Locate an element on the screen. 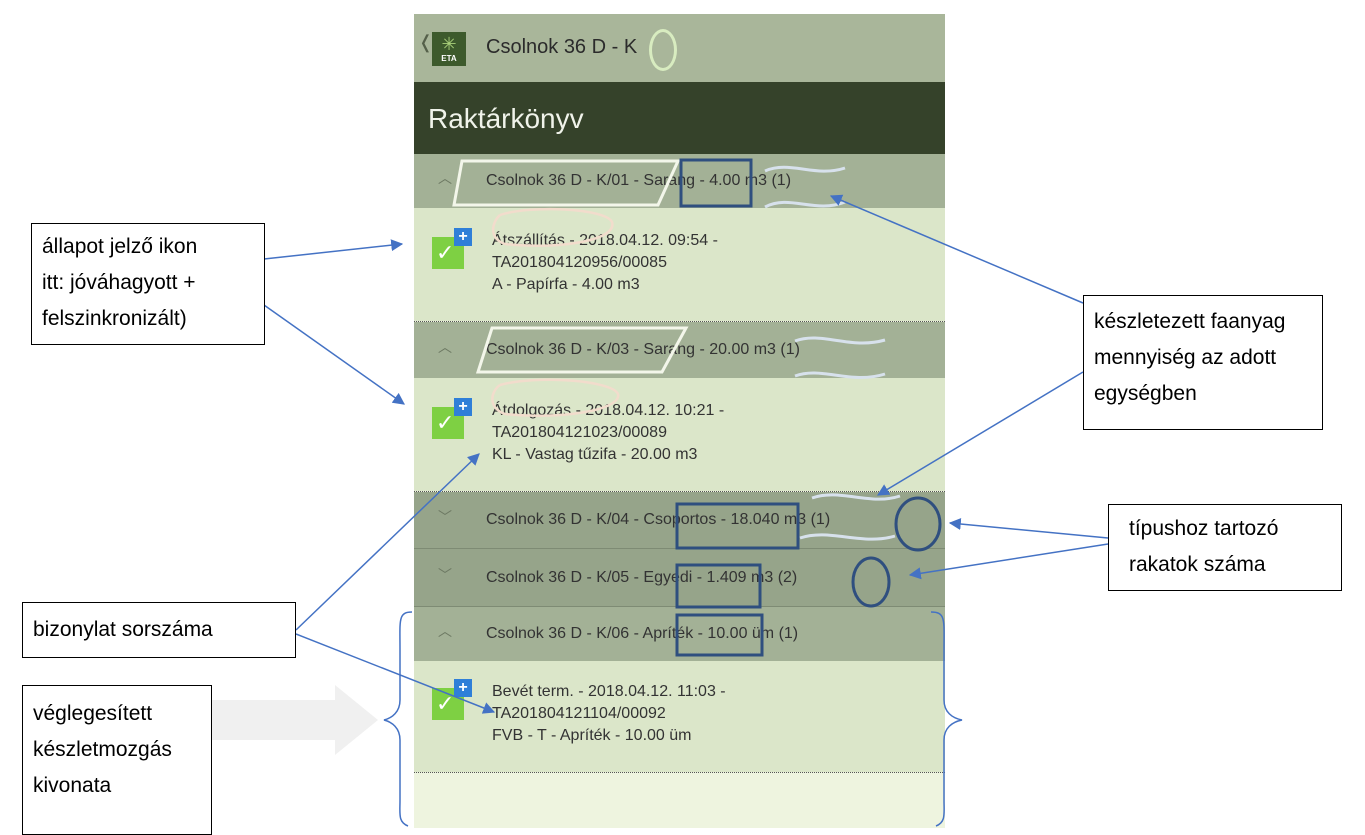 The width and height of the screenshot is (1365, 835). callout-finalized: véglegesített készletmozgás kivonata is located at coordinates (117, 760).